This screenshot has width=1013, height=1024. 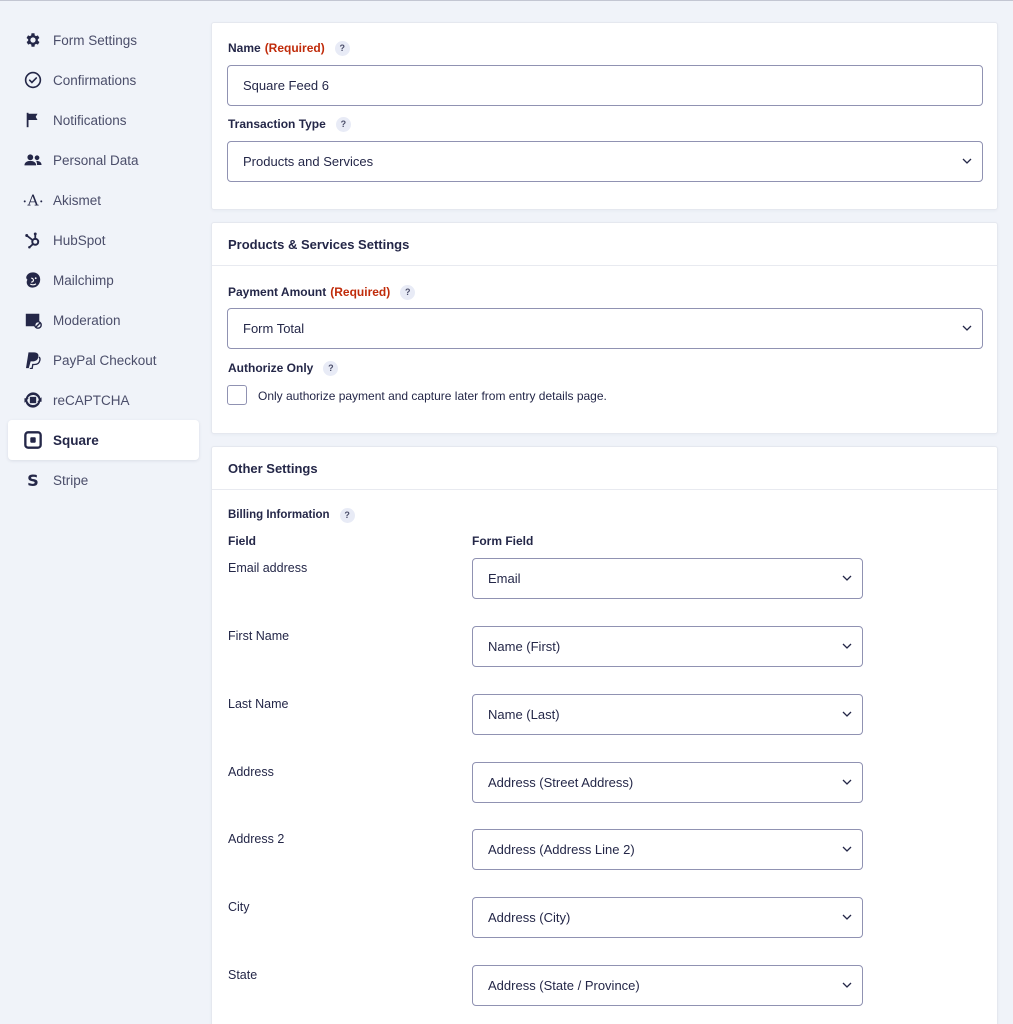 I want to click on sidebar-item-recaptcha: reCAPTCHA, so click(x=103, y=400).